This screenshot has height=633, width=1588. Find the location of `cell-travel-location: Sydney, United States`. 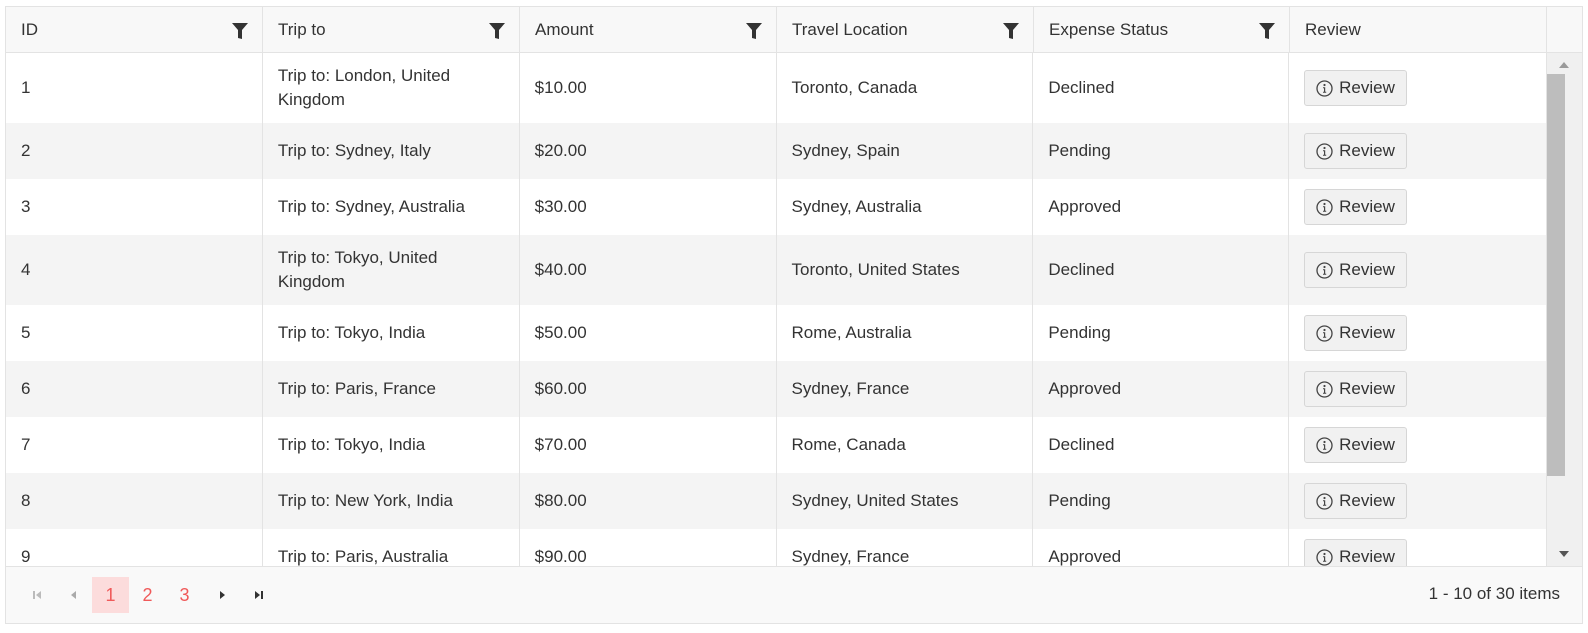

cell-travel-location: Sydney, United States is located at coordinates (905, 501).